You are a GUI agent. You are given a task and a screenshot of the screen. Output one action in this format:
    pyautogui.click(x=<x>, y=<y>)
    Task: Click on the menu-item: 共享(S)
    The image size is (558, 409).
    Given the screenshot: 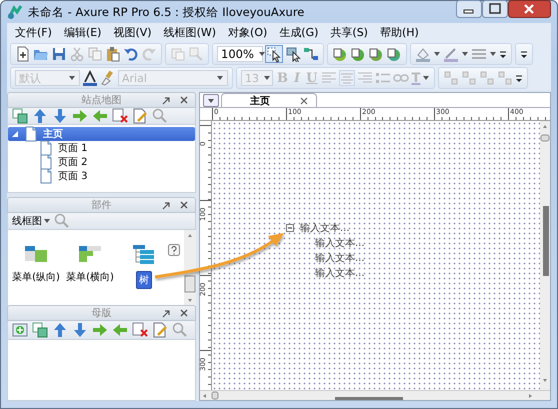 What is the action you would take?
    pyautogui.click(x=349, y=32)
    